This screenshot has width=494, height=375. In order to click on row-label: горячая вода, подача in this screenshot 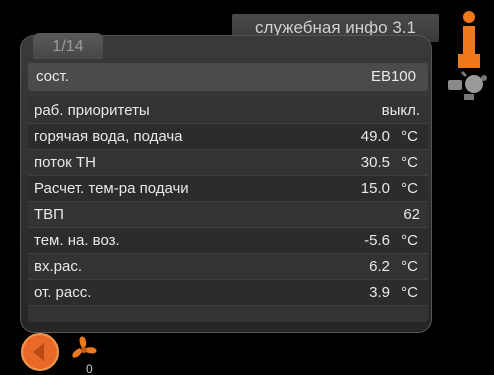, I will do `click(108, 136)`.